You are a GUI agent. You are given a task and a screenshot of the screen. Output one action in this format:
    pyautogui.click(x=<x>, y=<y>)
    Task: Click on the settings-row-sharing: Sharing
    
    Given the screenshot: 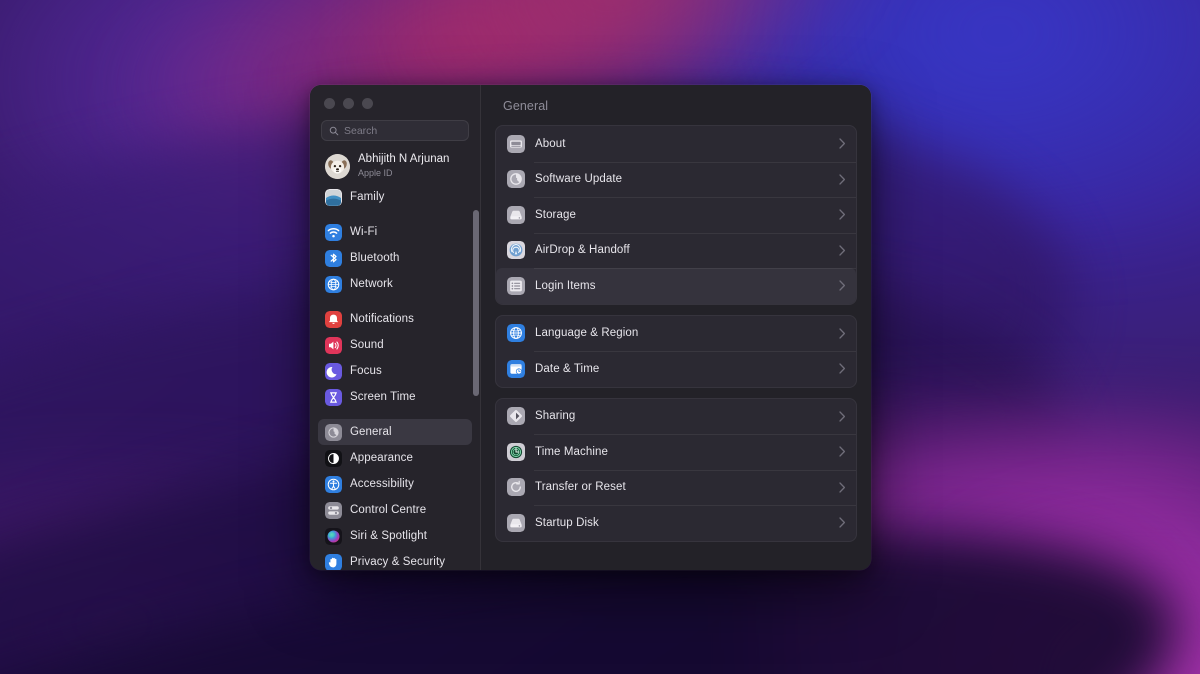 What is the action you would take?
    pyautogui.click(x=676, y=417)
    